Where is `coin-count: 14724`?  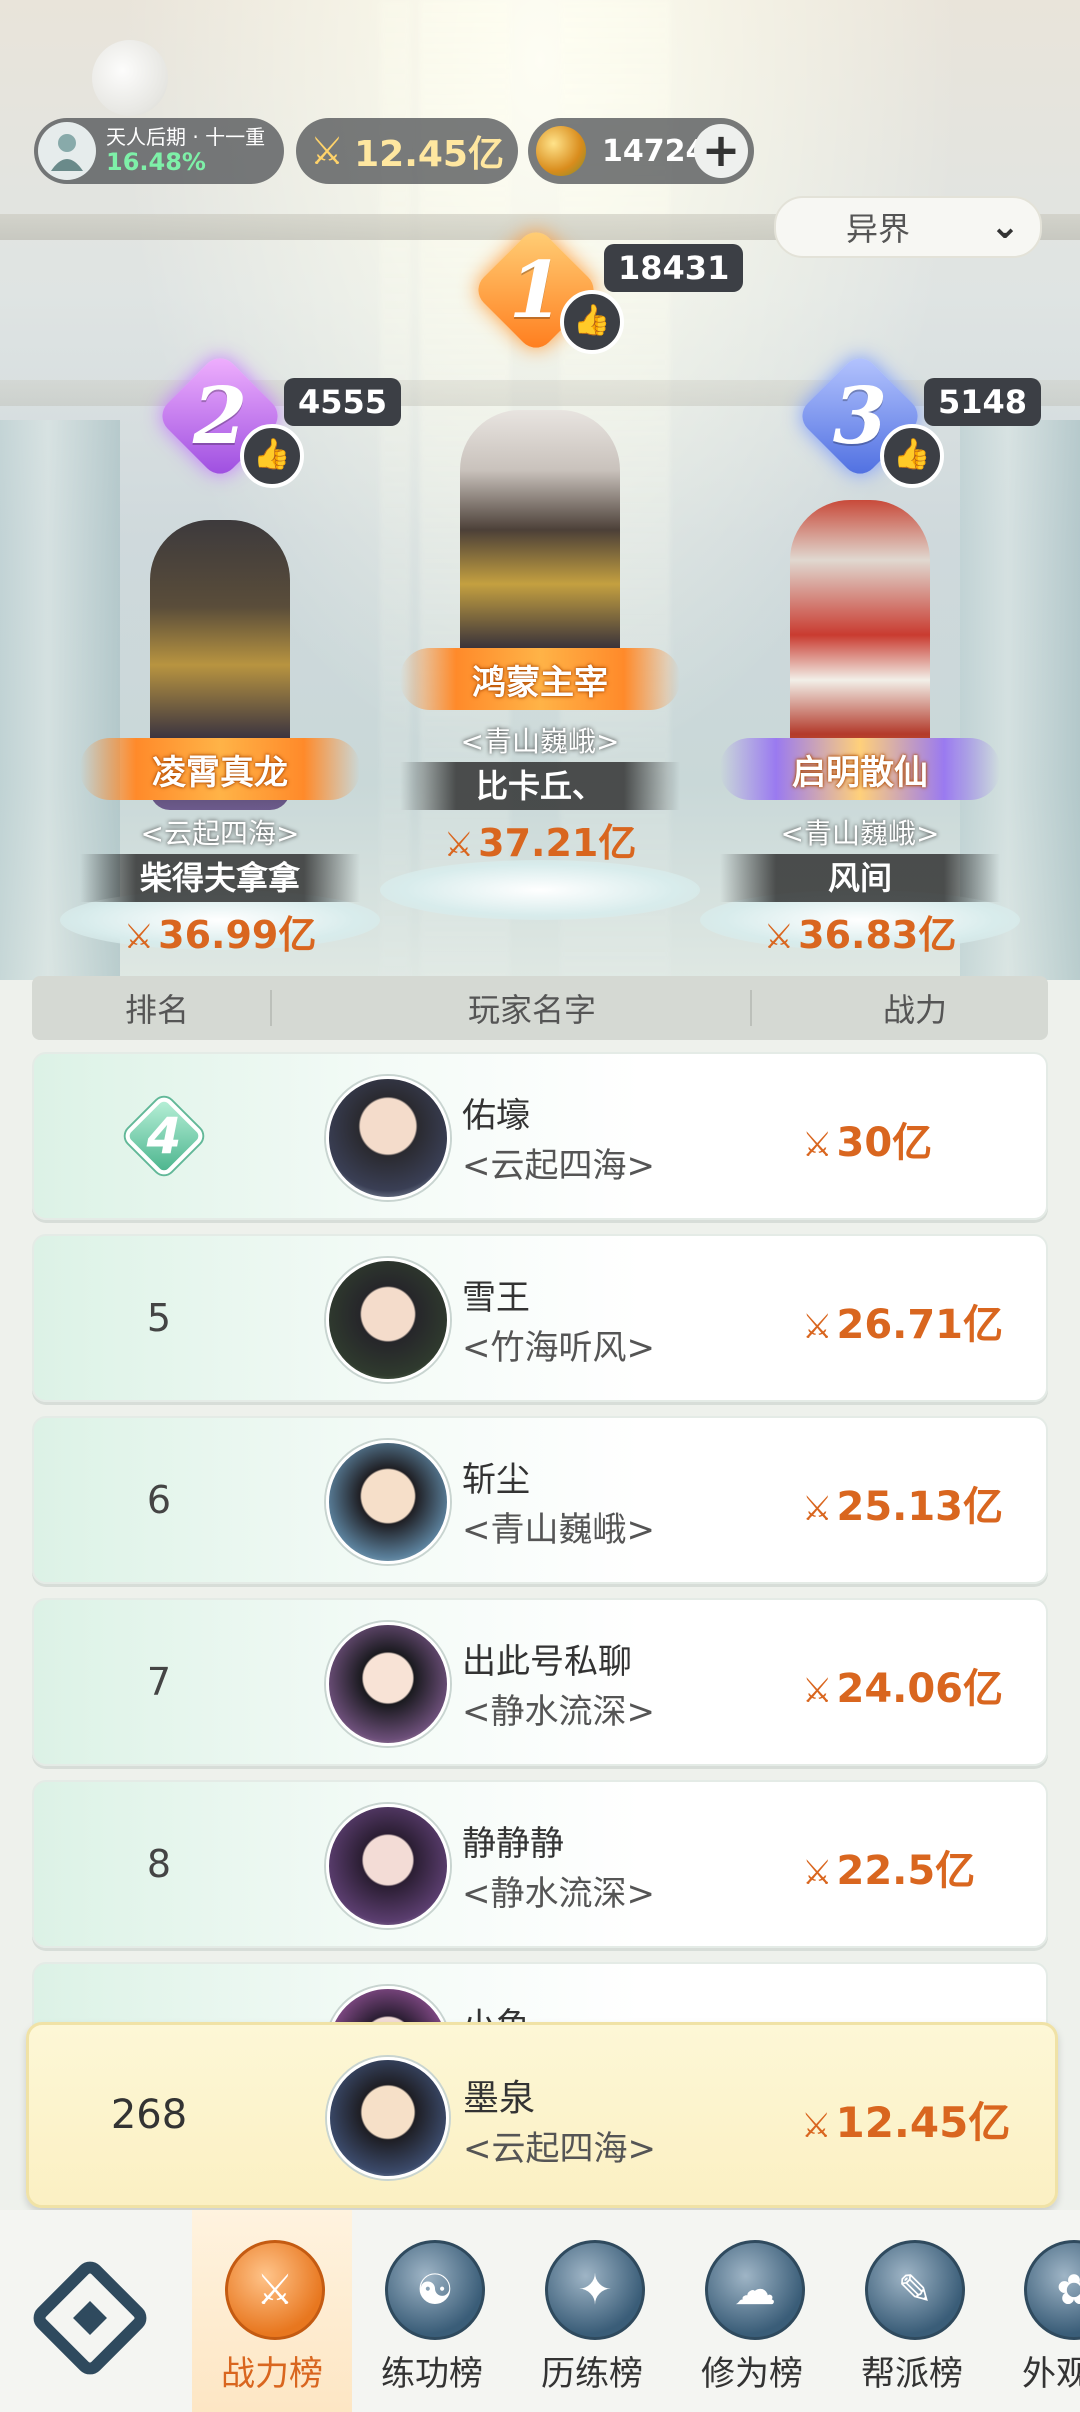
coin-count: 14724 is located at coordinates (654, 151).